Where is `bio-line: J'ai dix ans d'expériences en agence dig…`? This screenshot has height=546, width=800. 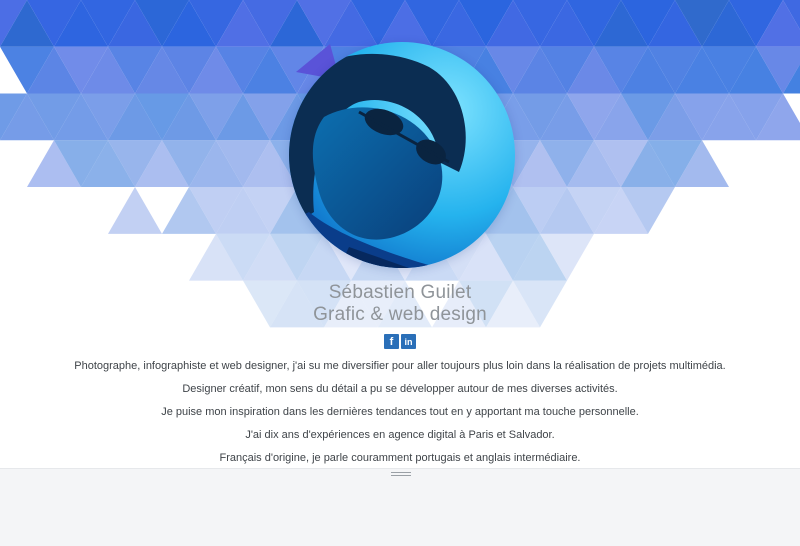
bio-line: J'ai dix ans d'expériences en agence dig… is located at coordinates (400, 435).